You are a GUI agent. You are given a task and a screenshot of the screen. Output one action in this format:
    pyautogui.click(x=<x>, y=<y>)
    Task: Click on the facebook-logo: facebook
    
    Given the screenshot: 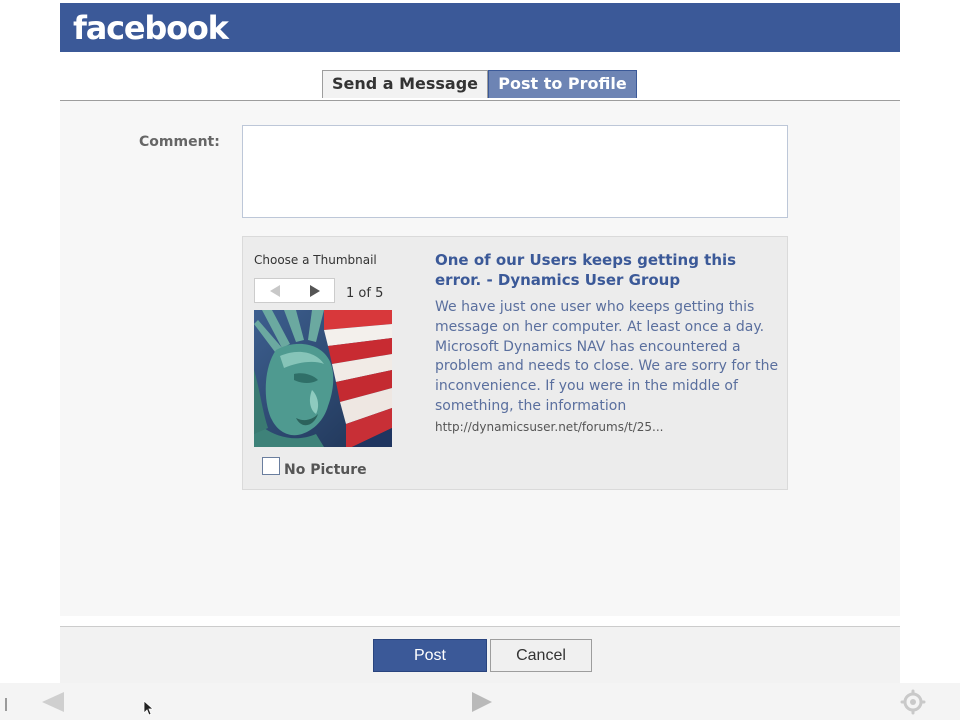 What is the action you would take?
    pyautogui.click(x=151, y=28)
    